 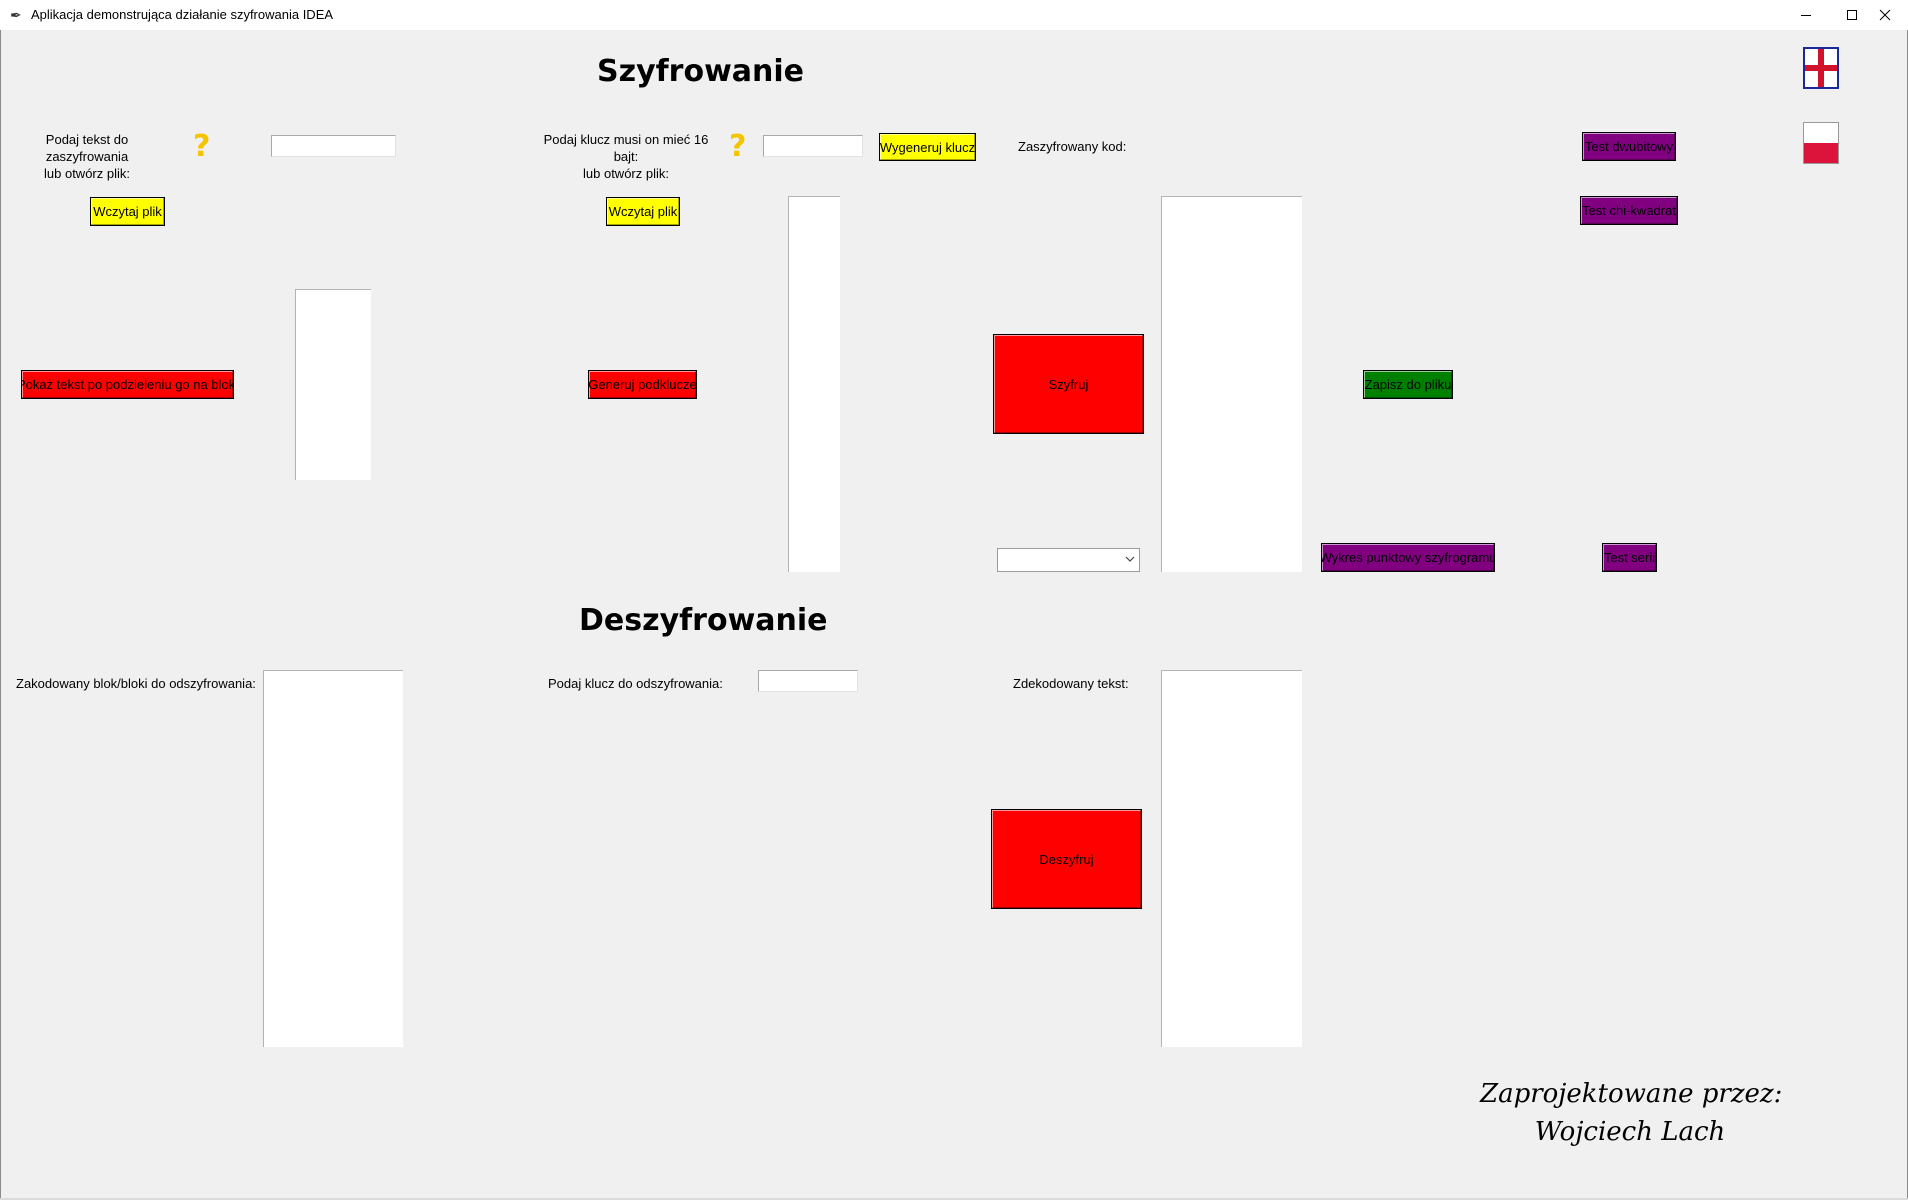 I want to click on minimize-icon, so click(x=1806, y=15).